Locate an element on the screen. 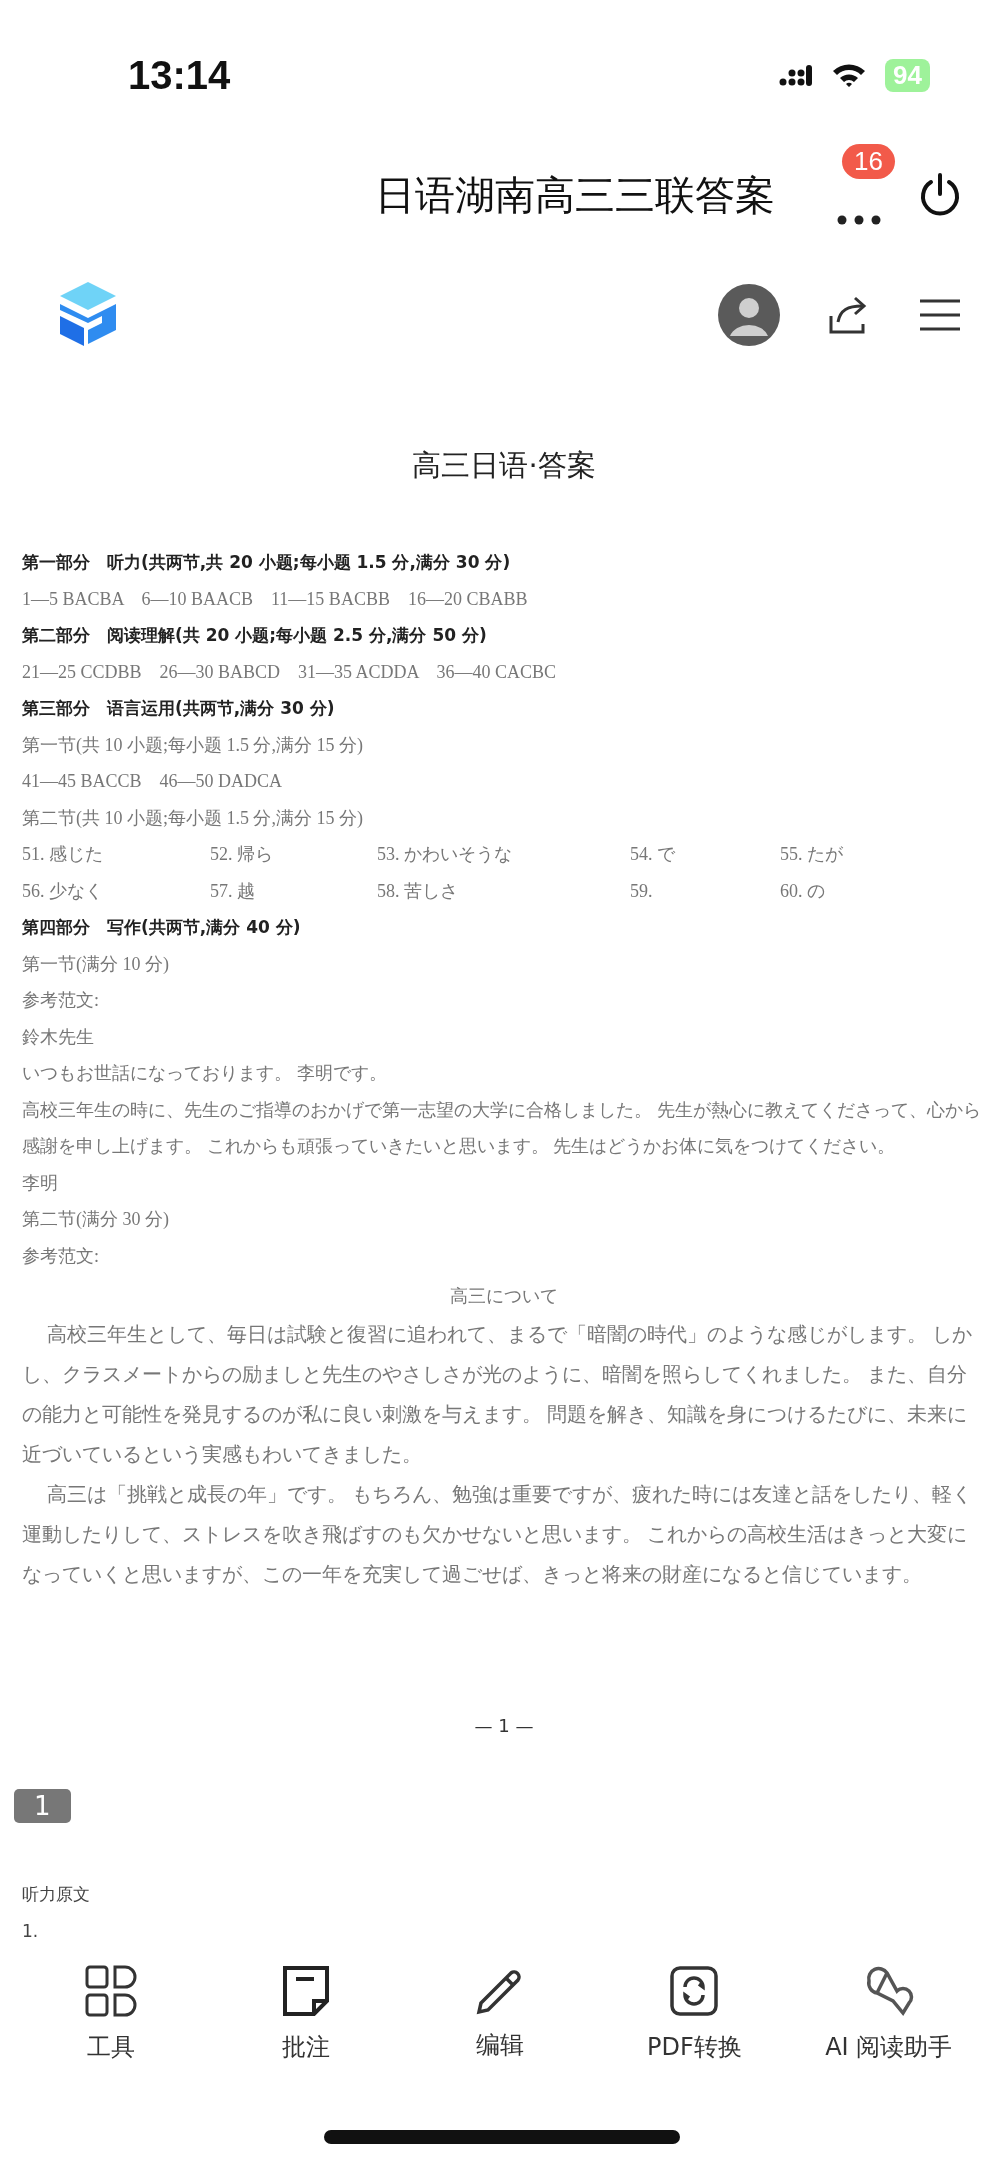 The height and width of the screenshot is (2168, 1000). document-text: 第二节(共 10 小题;每小题 1.5 分,满分 15 分) is located at coordinates (193, 818).